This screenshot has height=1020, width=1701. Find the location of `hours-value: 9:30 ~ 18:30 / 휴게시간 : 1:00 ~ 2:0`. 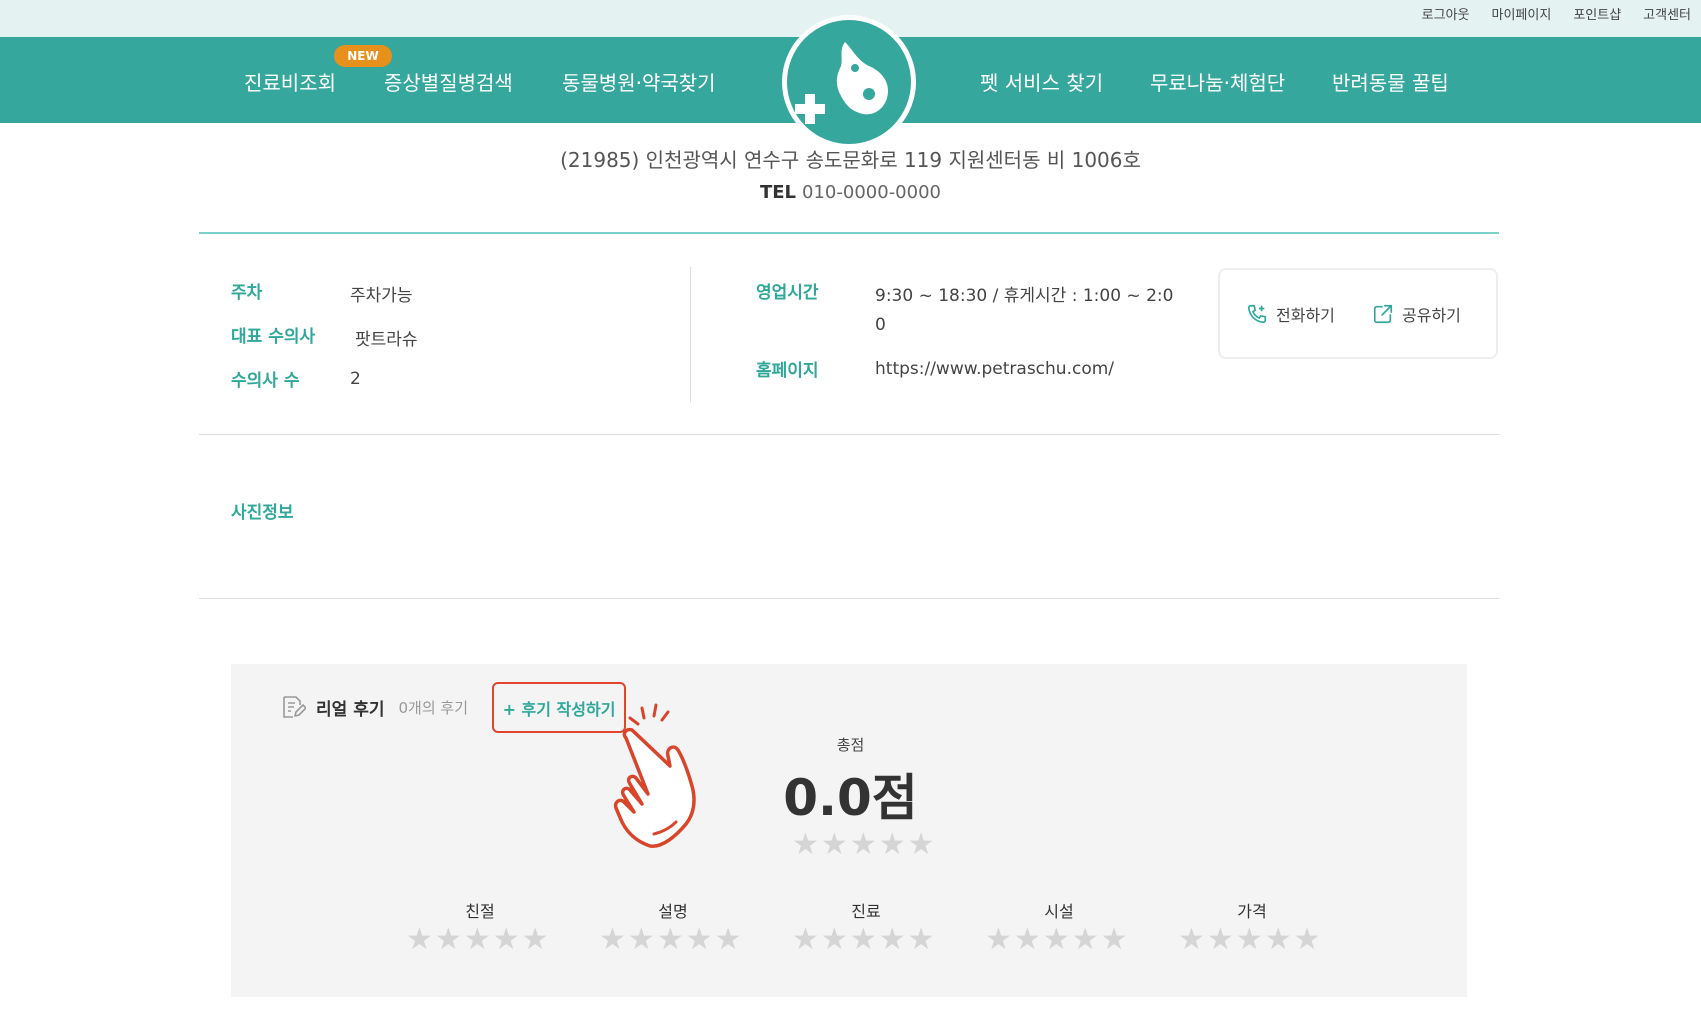

hours-value: 9:30 ~ 18:30 / 휴게시간 : 1:00 ~ 2:0 is located at coordinates (1024, 296).